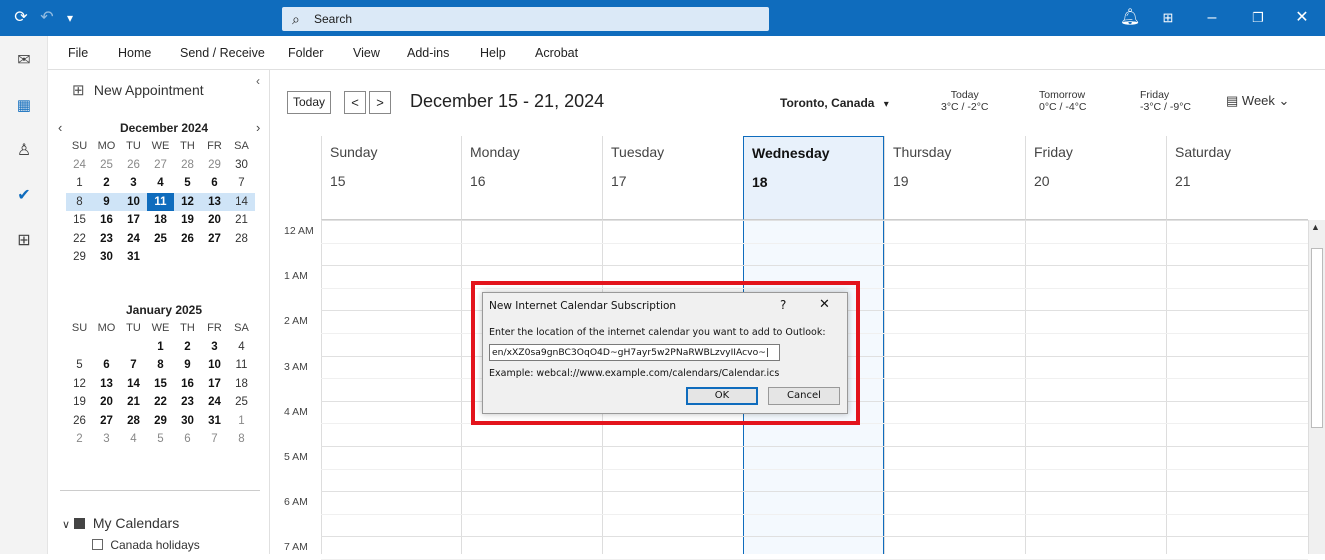  What do you see at coordinates (47, 18) in the screenshot?
I see `undo-icon: ↶` at bounding box center [47, 18].